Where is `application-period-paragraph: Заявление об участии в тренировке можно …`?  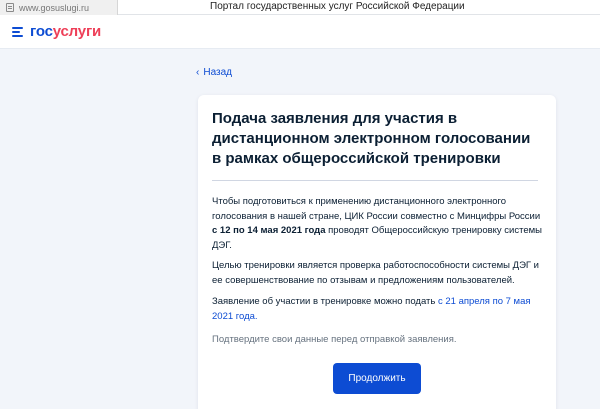
application-period-paragraph: Заявление об участии в тренировке можно … is located at coordinates (377, 309).